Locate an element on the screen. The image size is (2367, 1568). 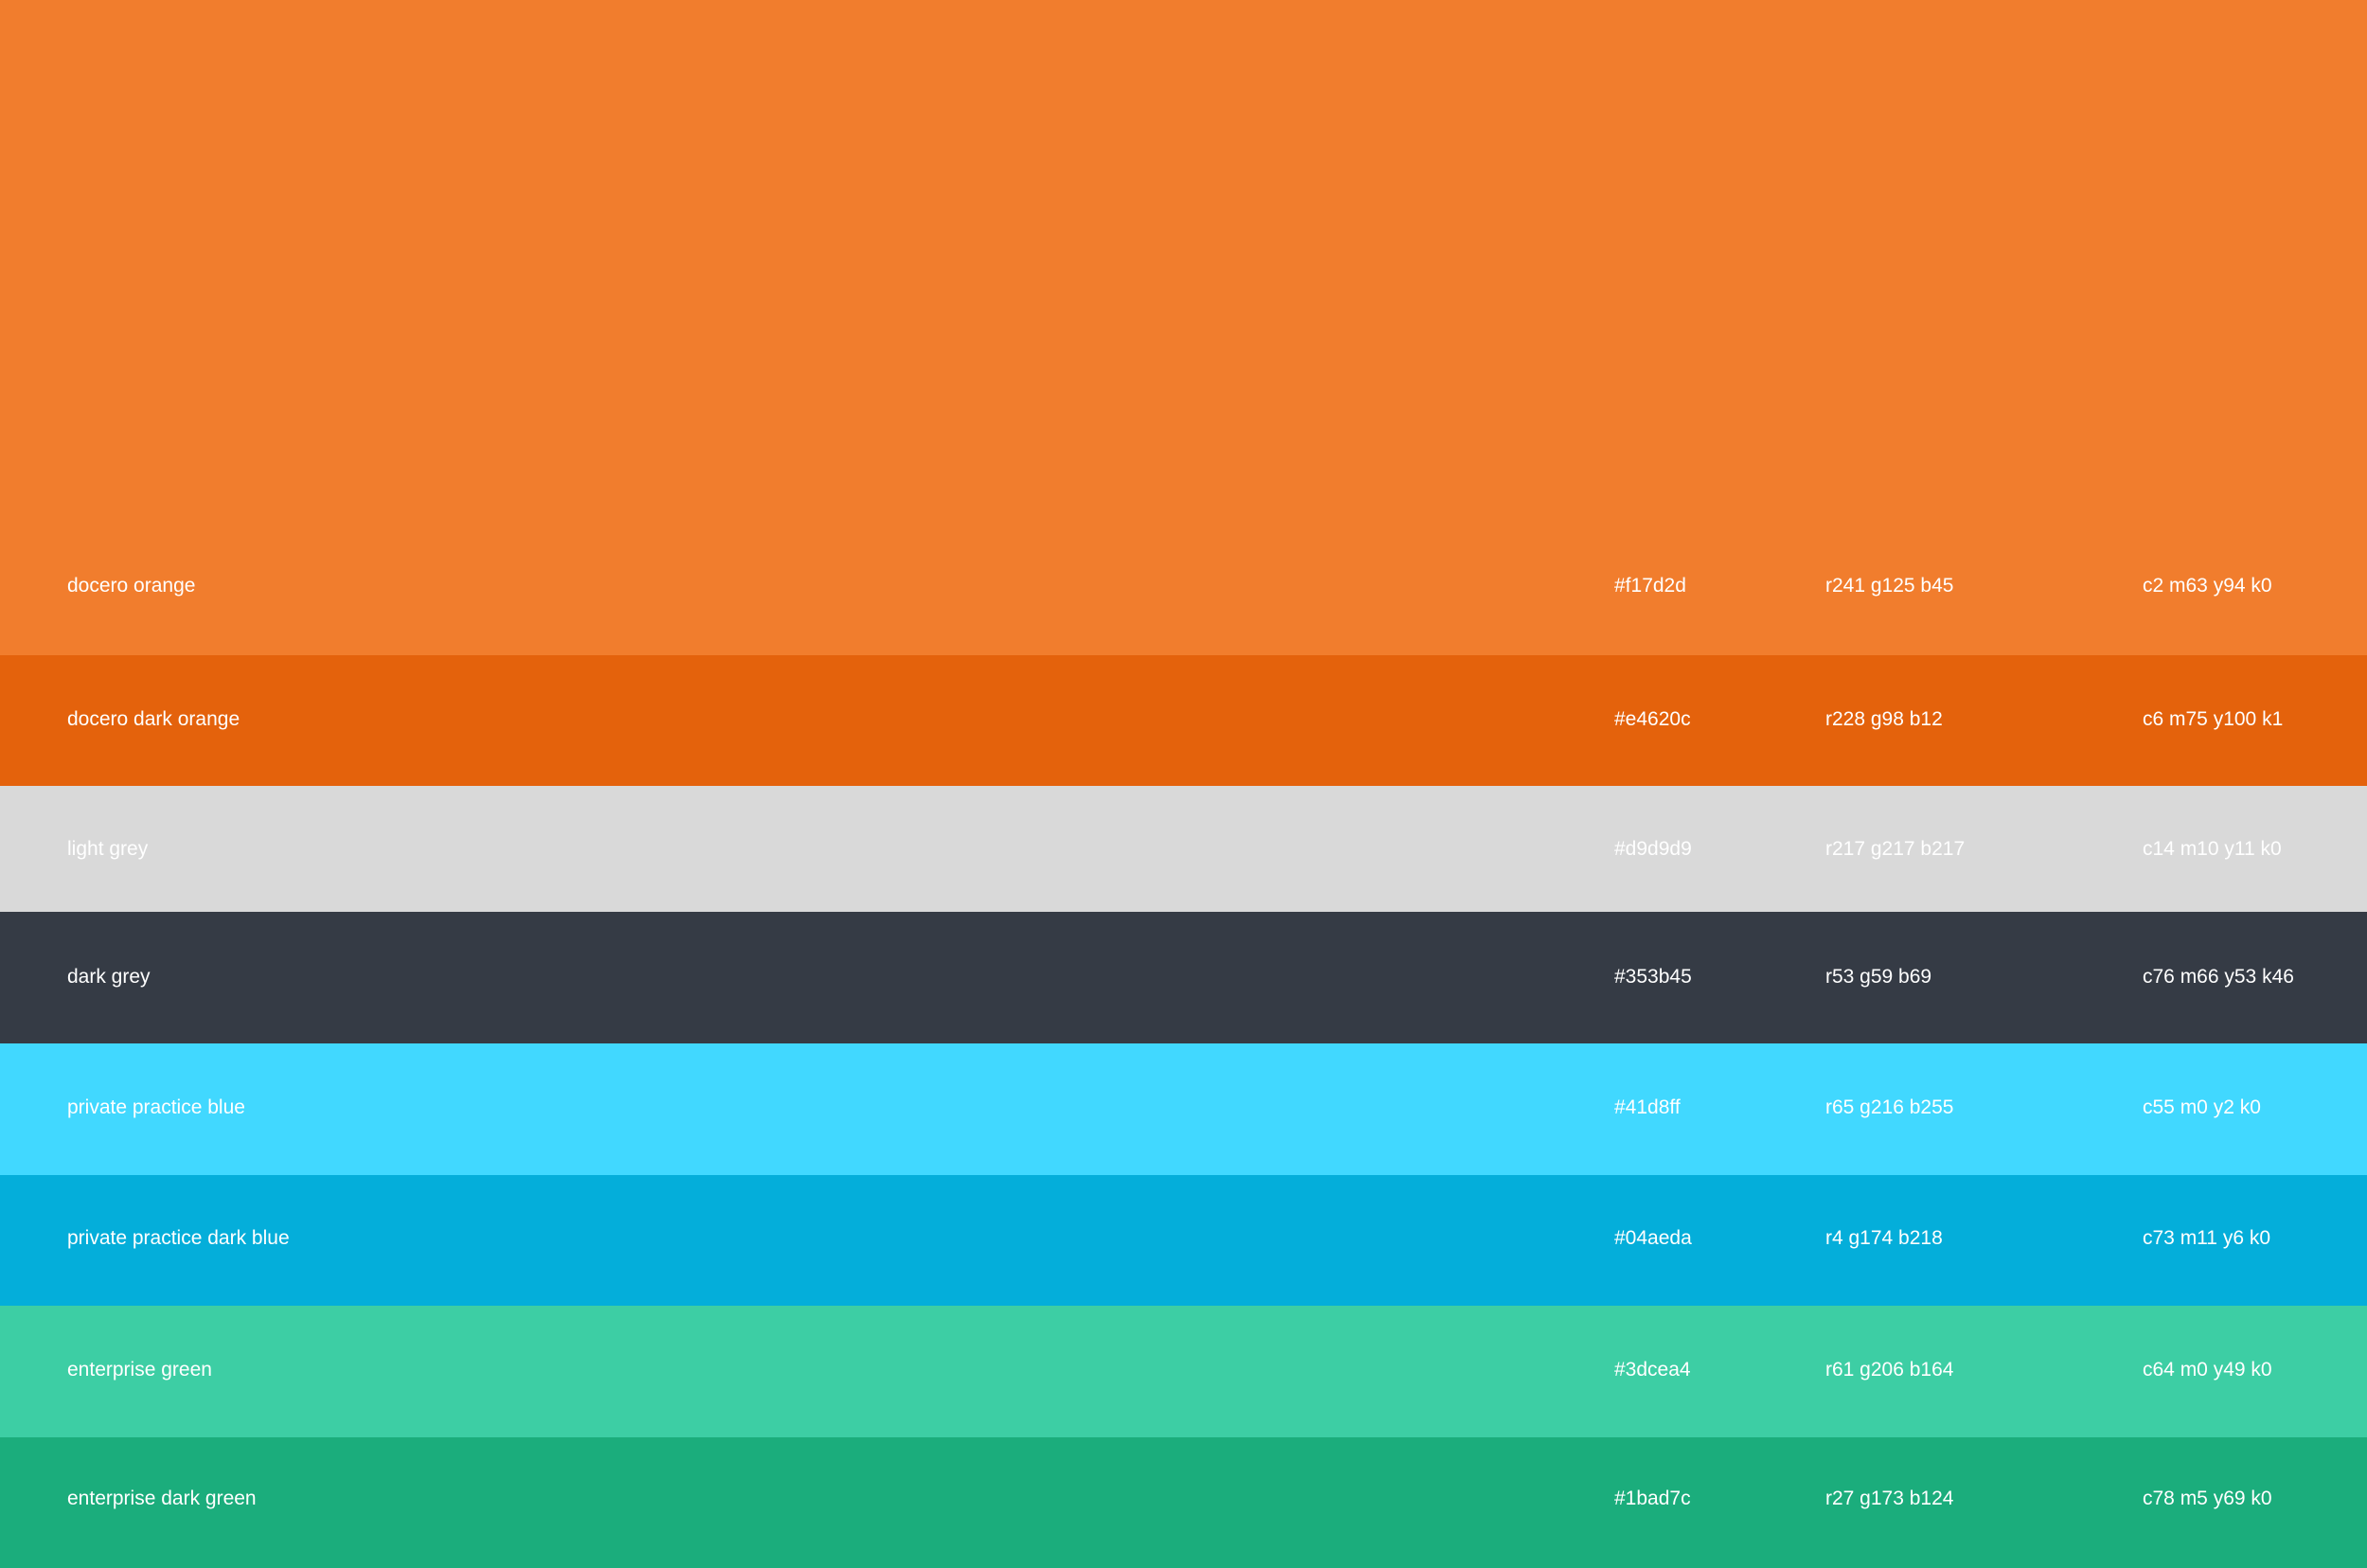
swatch-hex: #04aeda is located at coordinates (1653, 1238).